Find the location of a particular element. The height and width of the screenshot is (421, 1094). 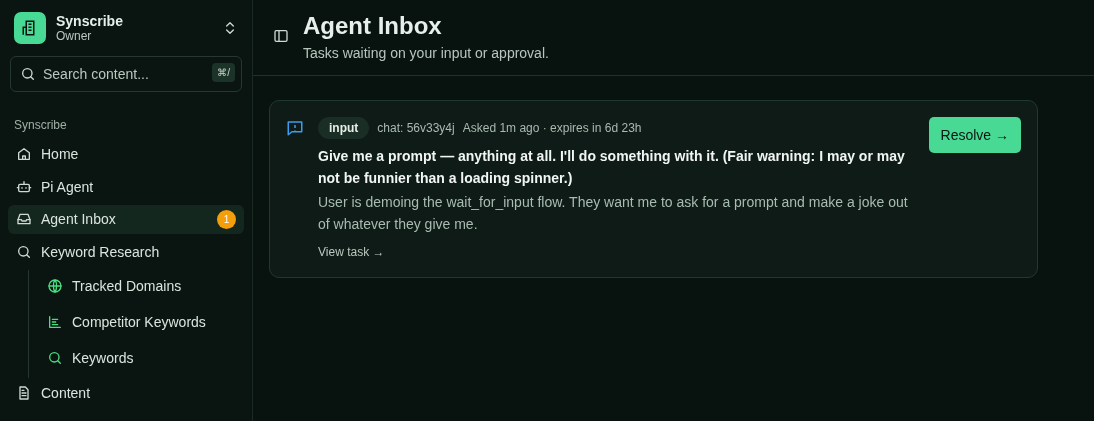

sidebar-item: Competitor Keywords is located at coordinates (141, 322).